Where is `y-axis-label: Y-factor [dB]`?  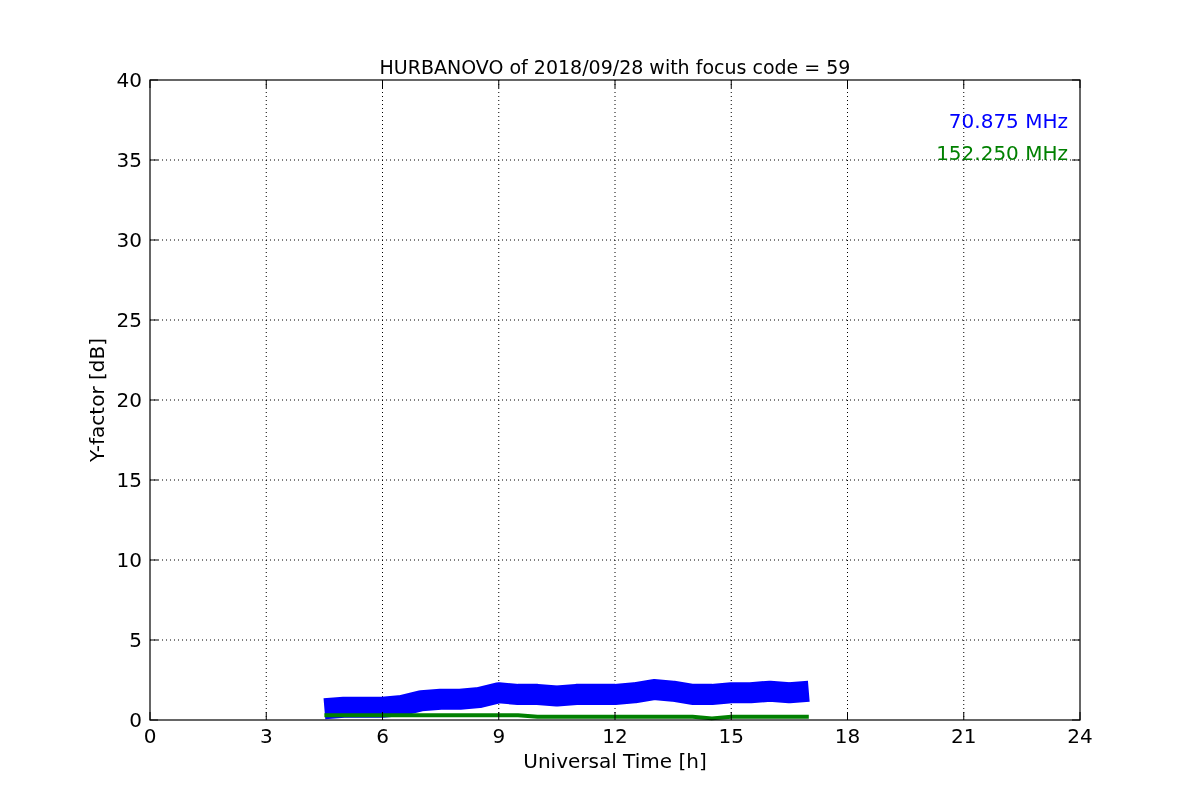 y-axis-label: Y-factor [dB] is located at coordinates (97, 400).